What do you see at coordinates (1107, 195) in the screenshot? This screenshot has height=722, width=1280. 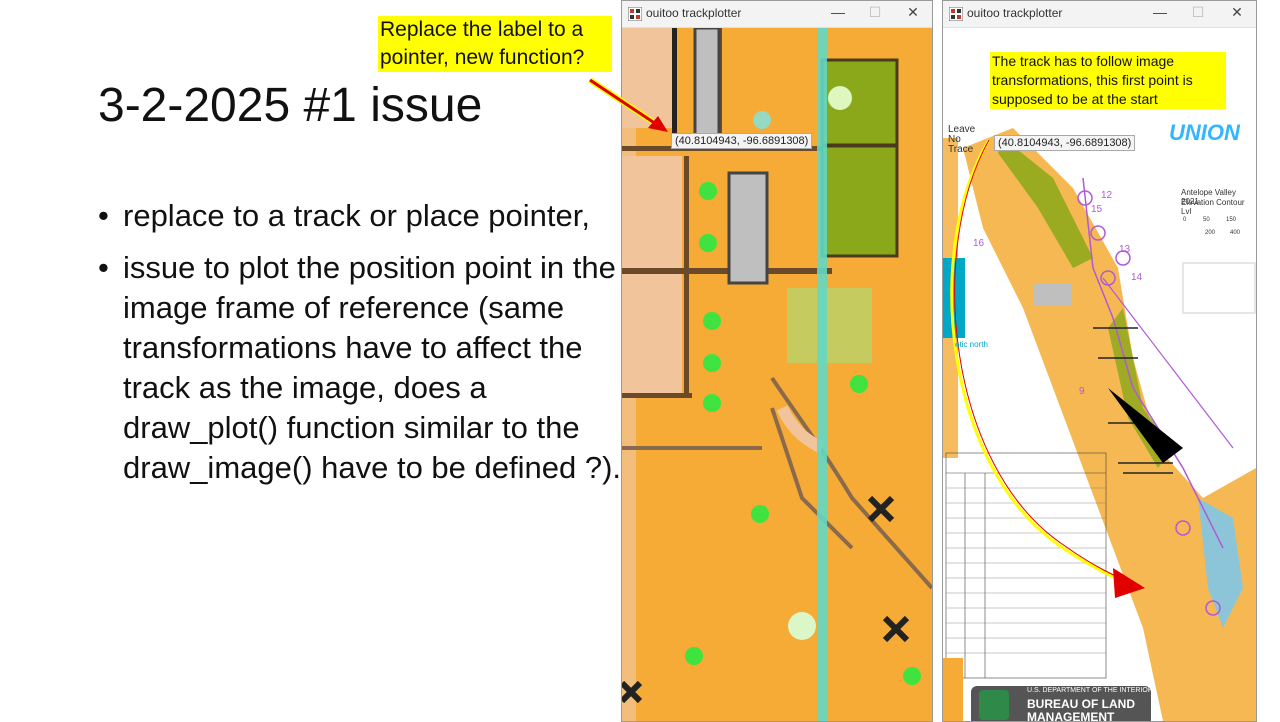 I see `control-number: 12` at bounding box center [1107, 195].